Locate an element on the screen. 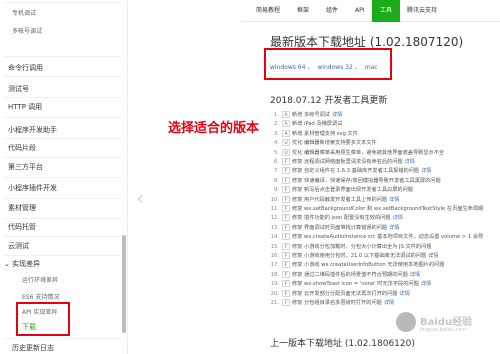 This screenshot has width=500, height=354. chevron-left-icon is located at coordinates (142, 199).